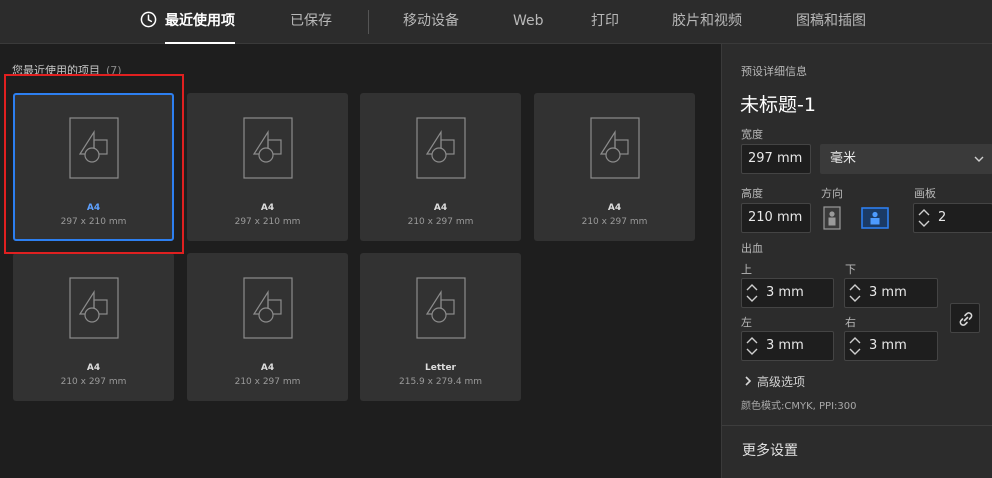 This screenshot has width=992, height=478. I want to click on chevron-right-icon, so click(748, 381).